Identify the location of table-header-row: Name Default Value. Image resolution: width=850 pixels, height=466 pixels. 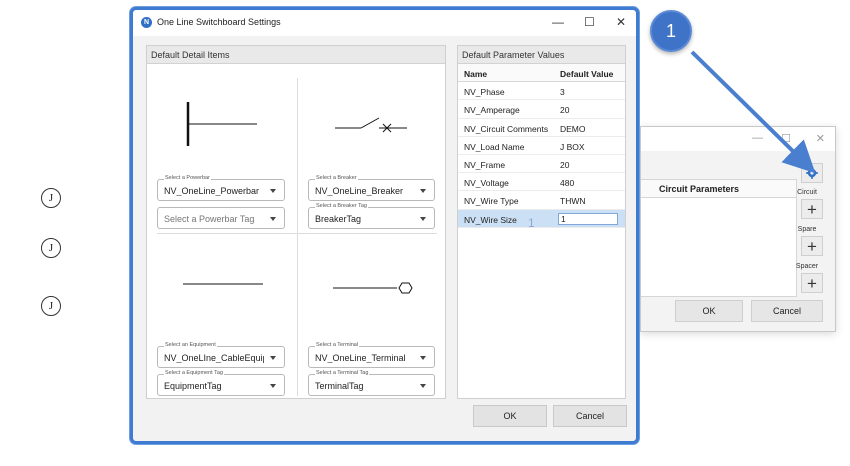
(541, 73).